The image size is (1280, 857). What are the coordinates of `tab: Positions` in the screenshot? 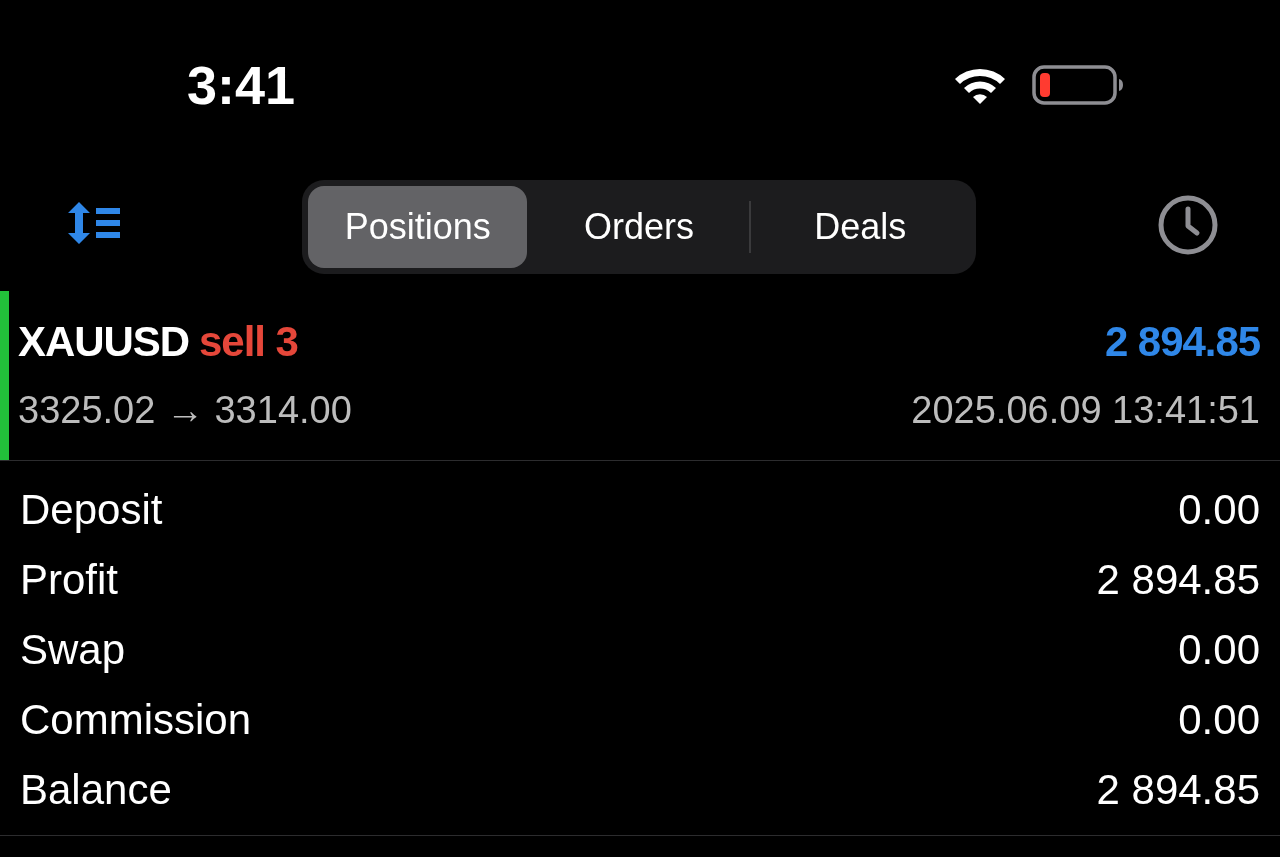 It's located at (418, 227).